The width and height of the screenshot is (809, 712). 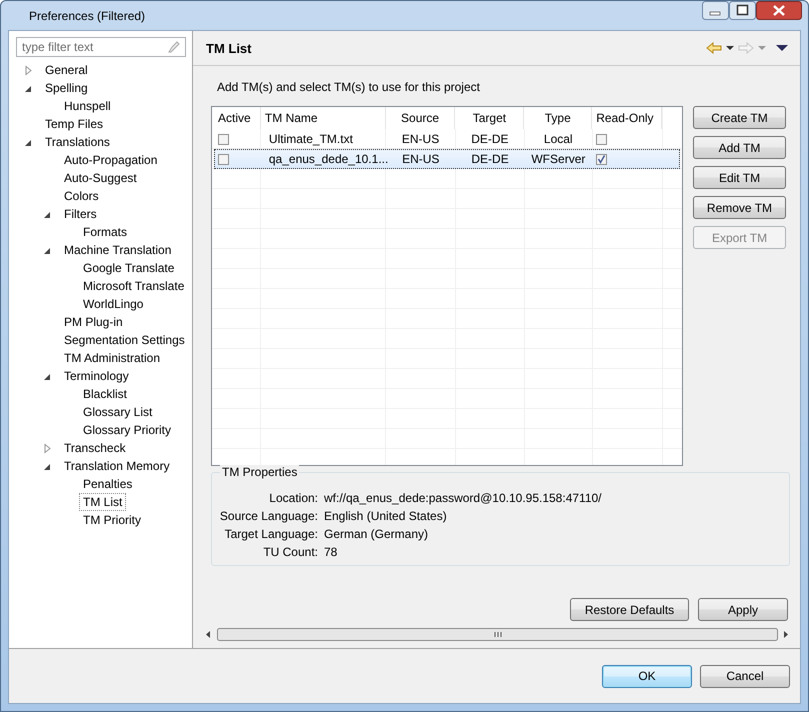 What do you see at coordinates (269, 516) in the screenshot?
I see `property-label: Source Language:` at bounding box center [269, 516].